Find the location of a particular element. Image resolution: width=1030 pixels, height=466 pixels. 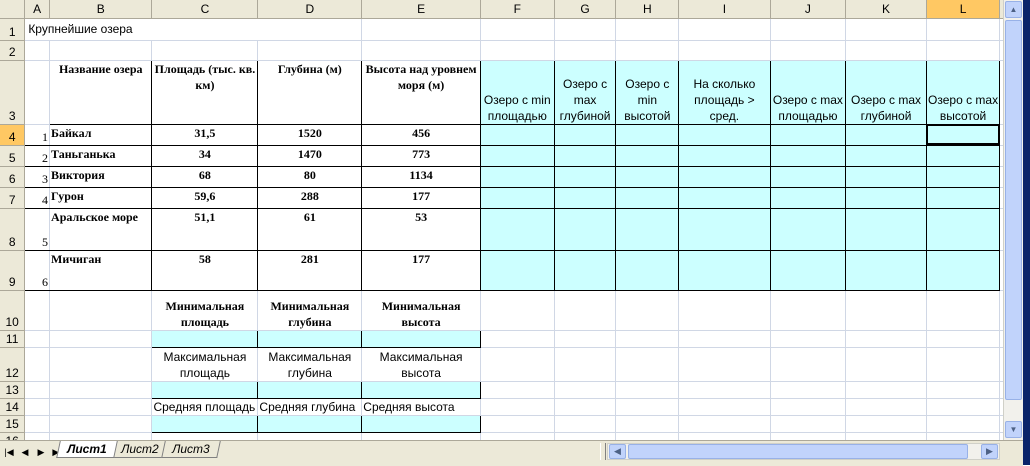

row-header-11: 11 is located at coordinates (13, 339).